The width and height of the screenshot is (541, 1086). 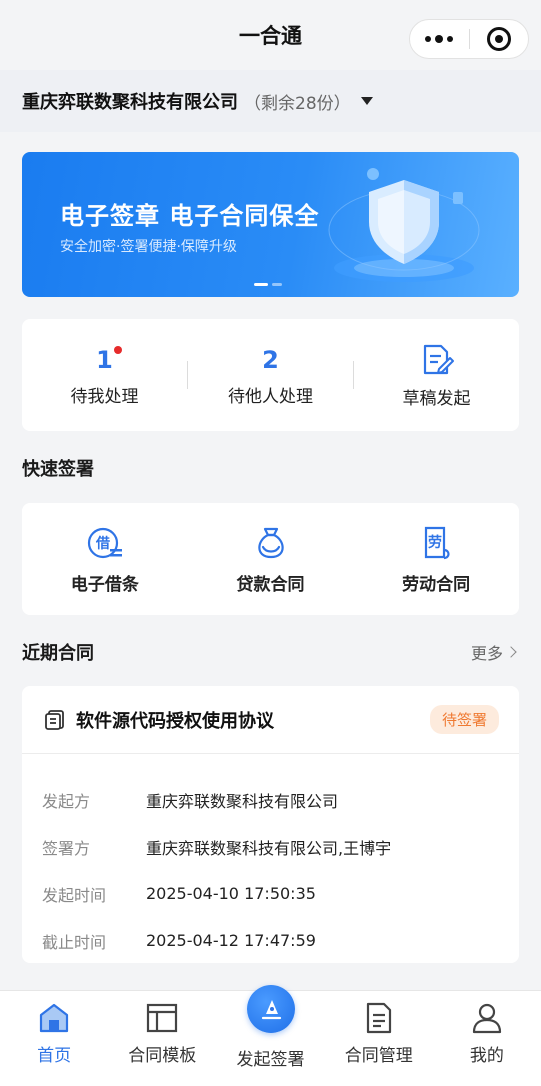 I want to click on nav-bar: 一合通, so click(x=270, y=35).